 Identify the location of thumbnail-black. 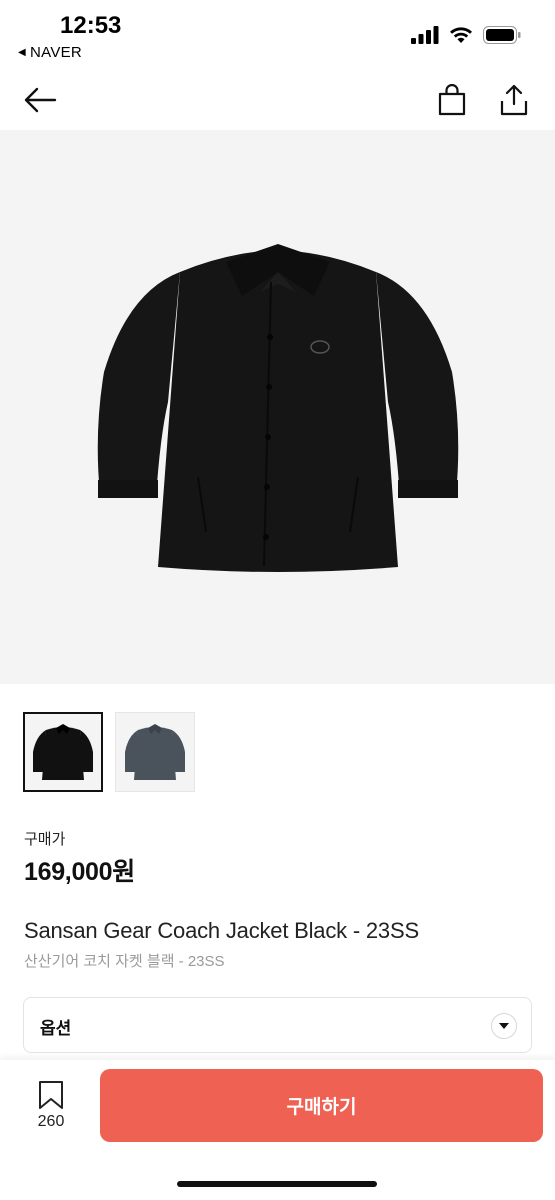
(63, 752).